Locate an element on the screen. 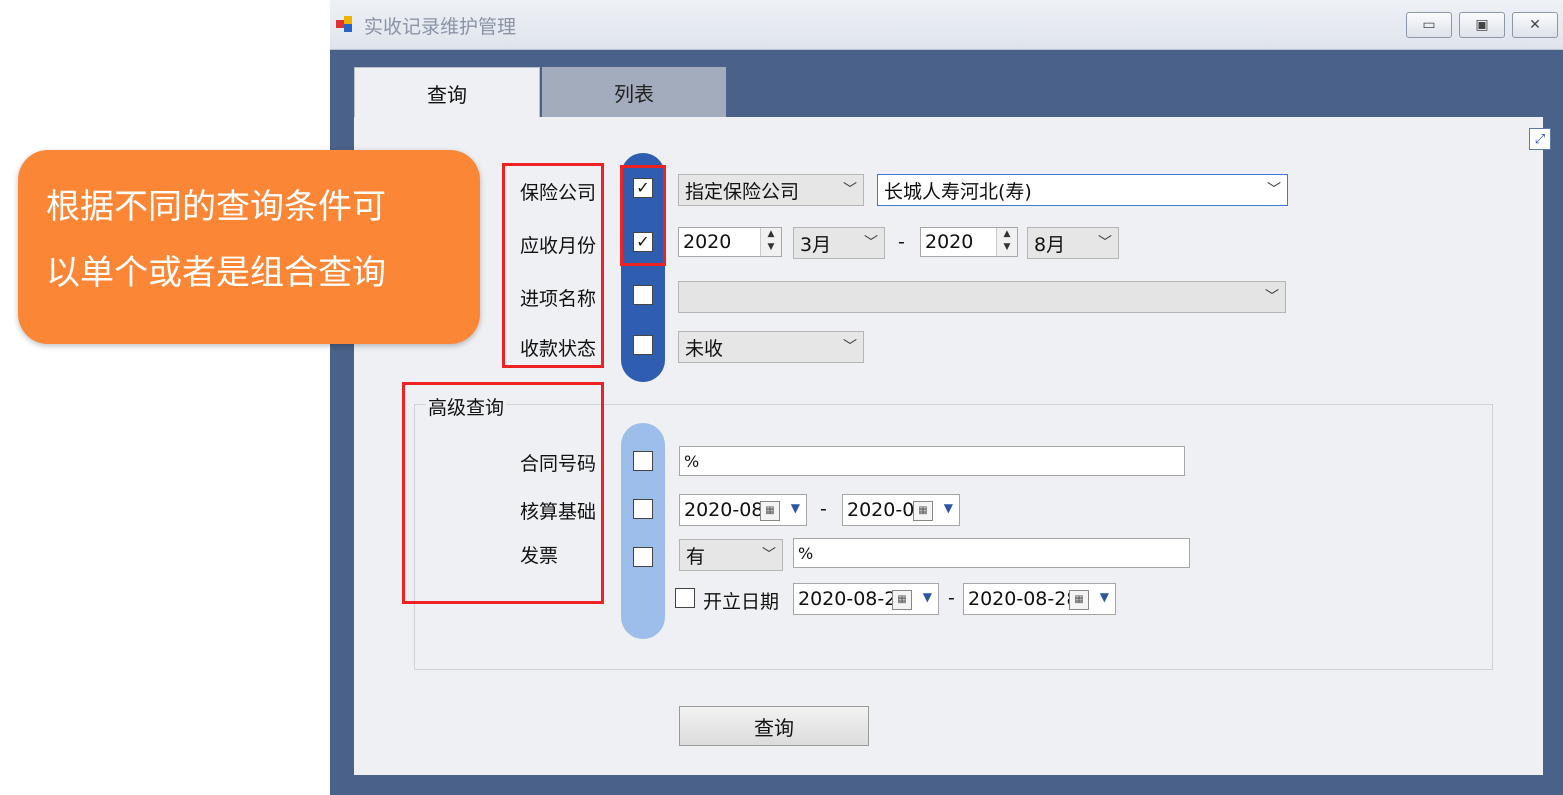  basis-from-date: 2020-08 ▦ ▼ is located at coordinates (743, 510).